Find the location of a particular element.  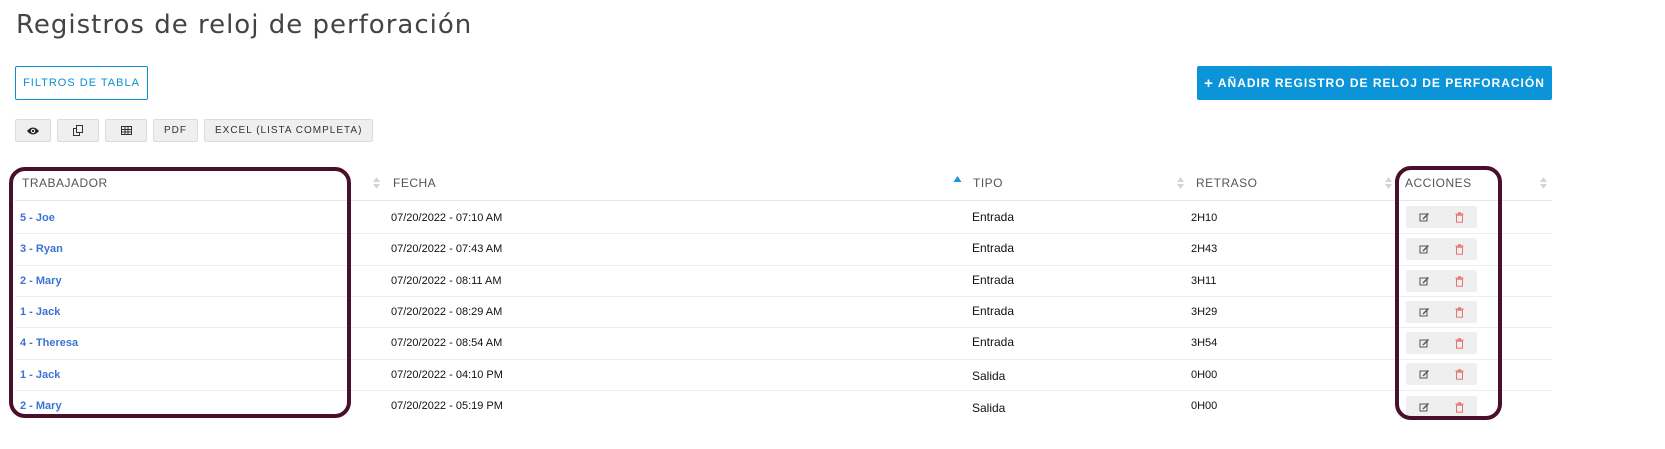

column-visibility-button is located at coordinates (33, 130).